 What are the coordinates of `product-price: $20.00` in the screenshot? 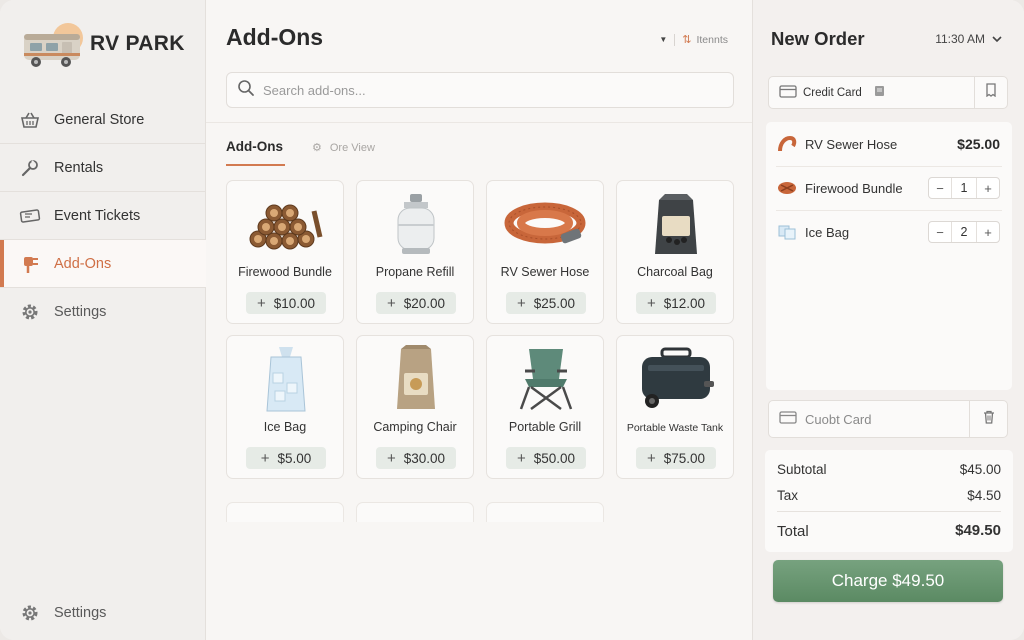 It's located at (424, 303).